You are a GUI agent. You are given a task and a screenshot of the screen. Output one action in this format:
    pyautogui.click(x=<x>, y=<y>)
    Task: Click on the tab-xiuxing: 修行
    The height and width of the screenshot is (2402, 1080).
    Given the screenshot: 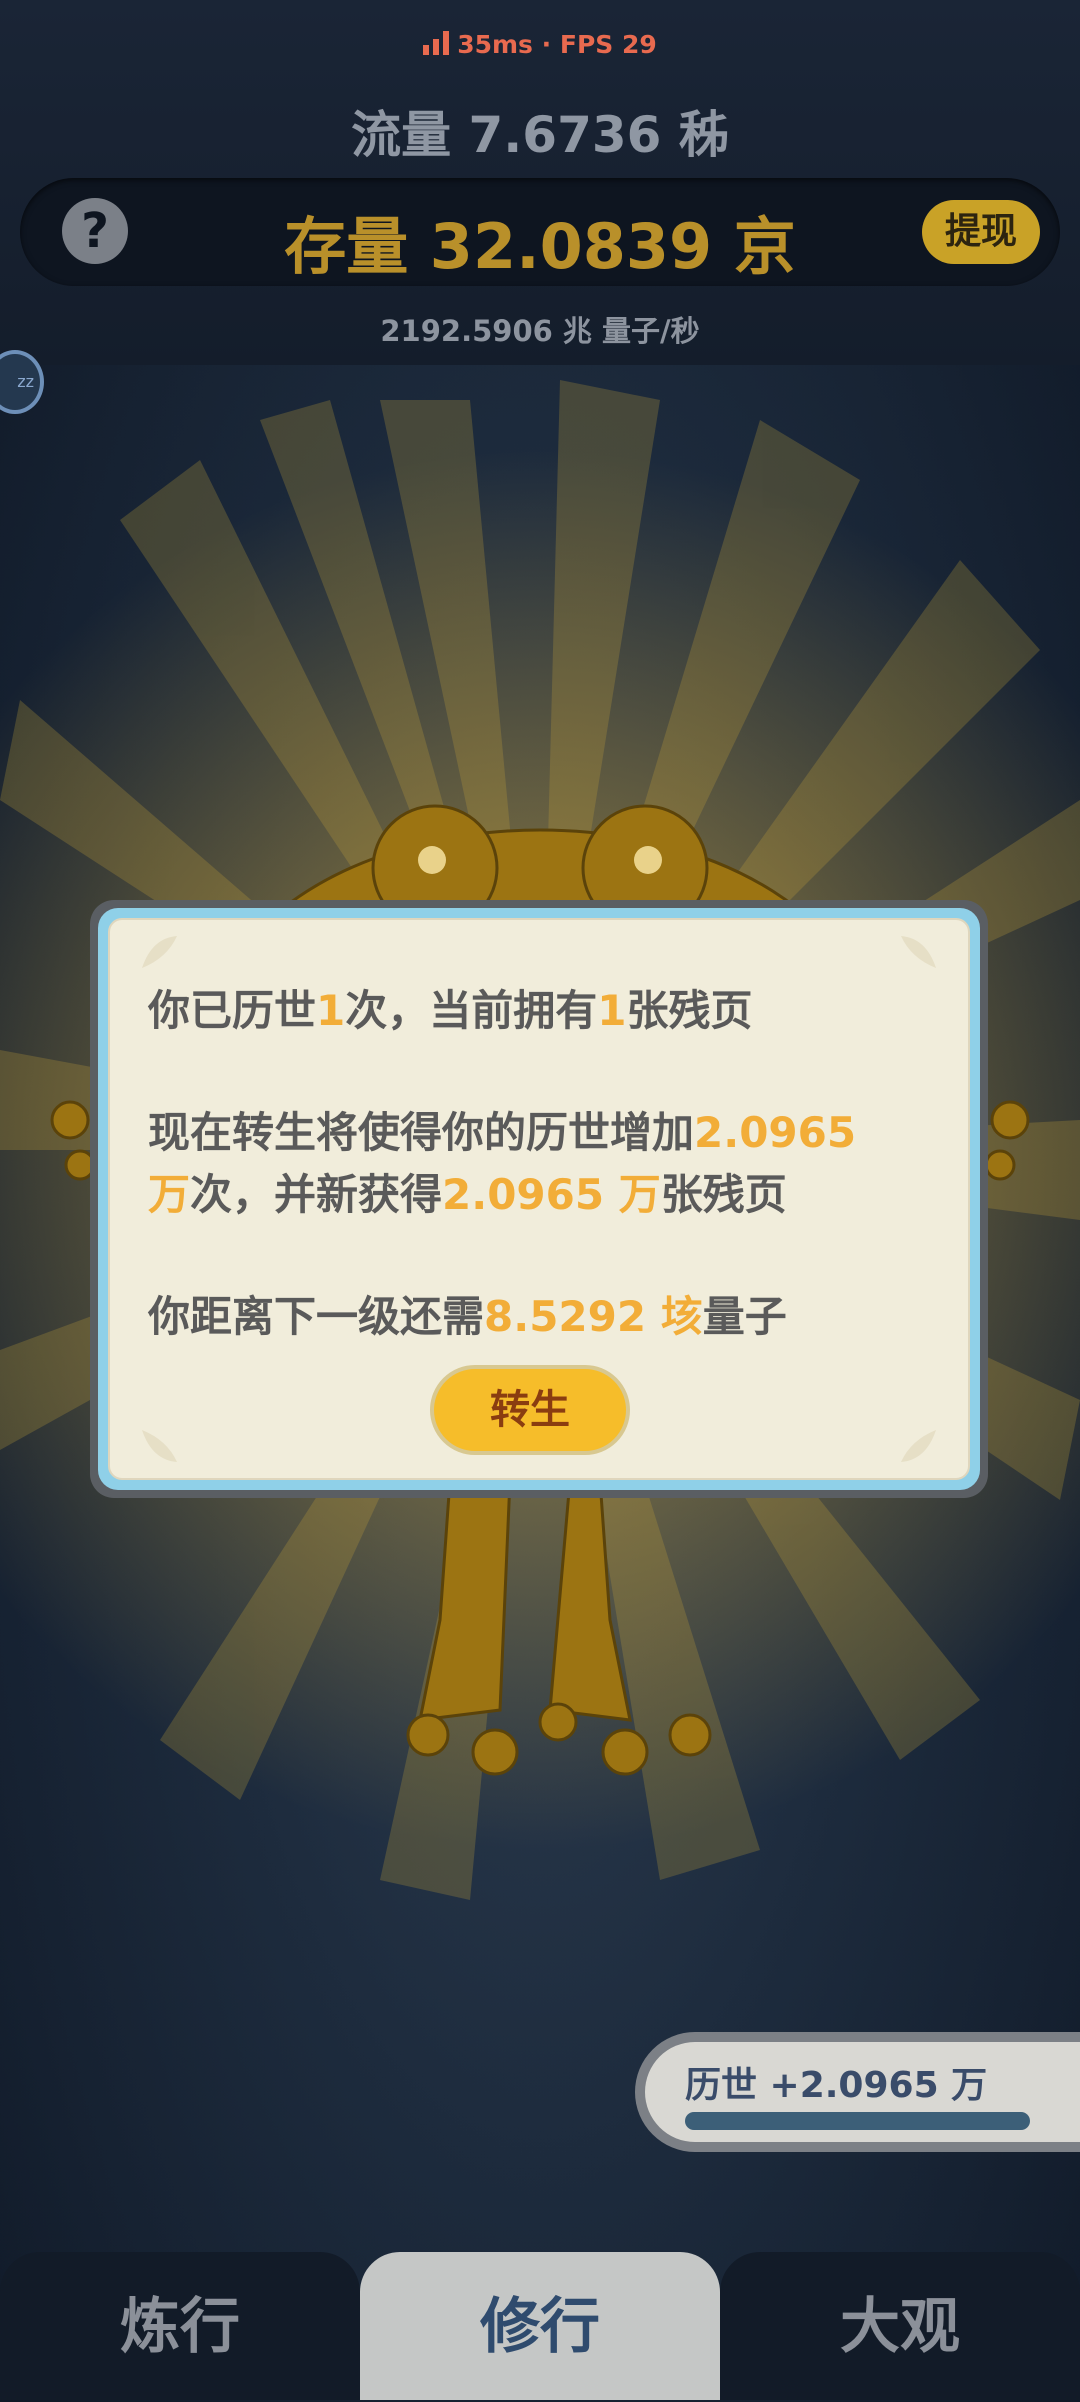 What is the action you would take?
    pyautogui.click(x=540, y=2326)
    